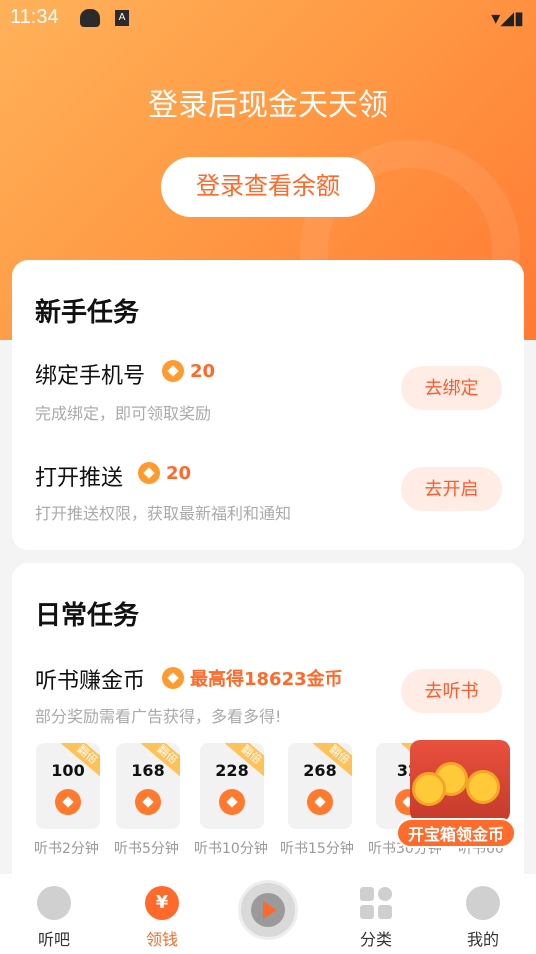  I want to click on tab-category: 分类, so click(376, 914).